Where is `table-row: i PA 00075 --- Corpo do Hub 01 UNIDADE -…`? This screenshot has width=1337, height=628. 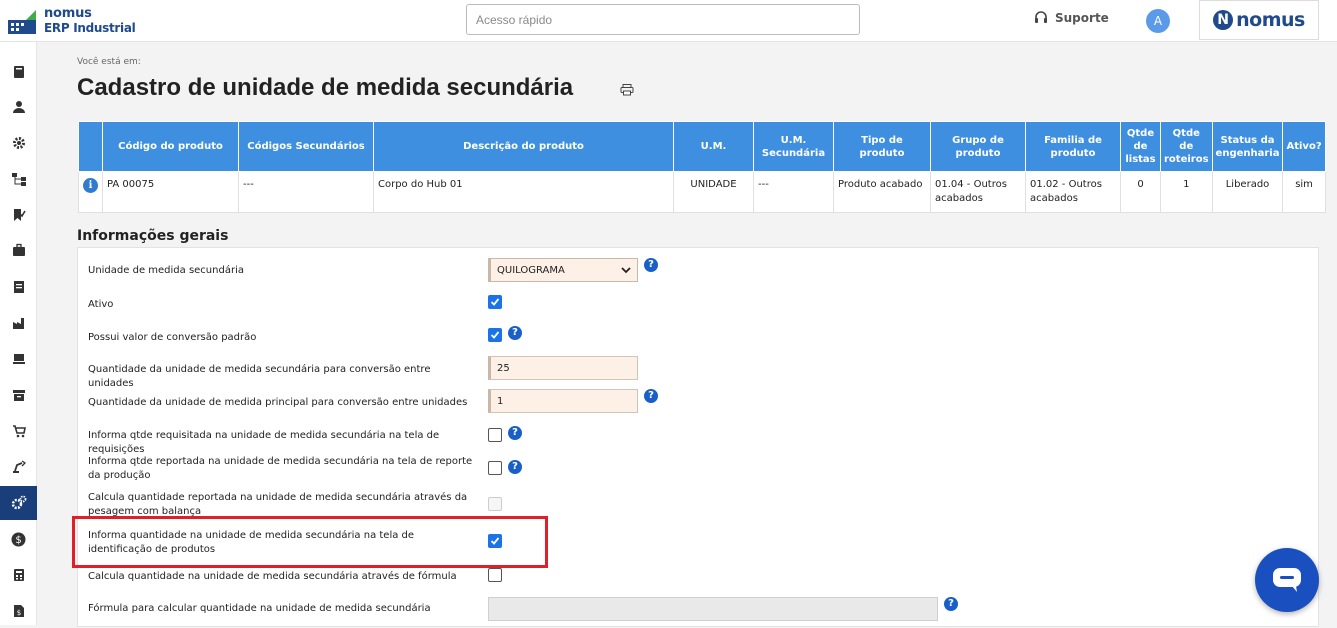
table-row: i PA 00075 --- Corpo do Hub 01 UNIDADE -… is located at coordinates (702, 192).